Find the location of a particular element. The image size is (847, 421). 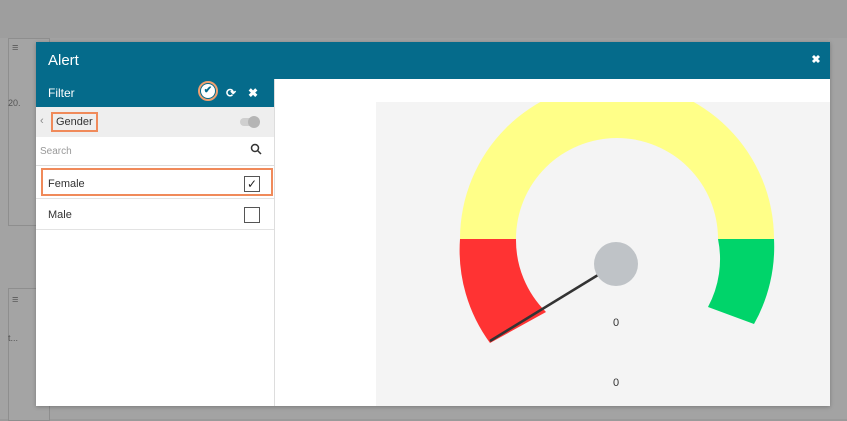

filter-toggle is located at coordinates (250, 122).